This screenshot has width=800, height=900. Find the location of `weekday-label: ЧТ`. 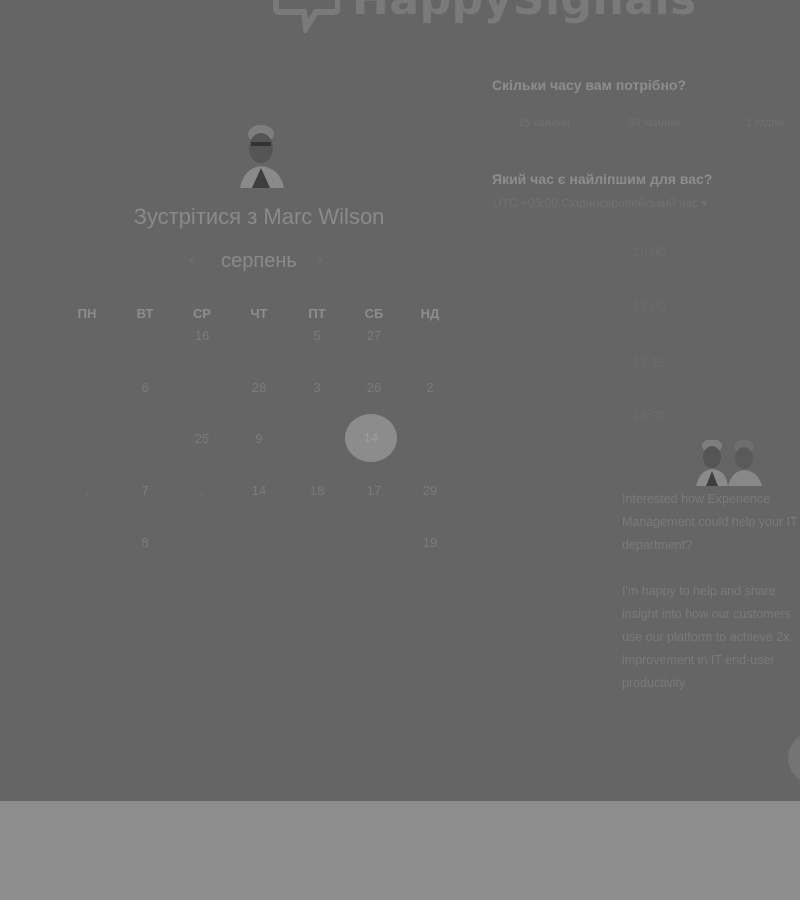

weekday-label: ЧТ is located at coordinates (259, 313).